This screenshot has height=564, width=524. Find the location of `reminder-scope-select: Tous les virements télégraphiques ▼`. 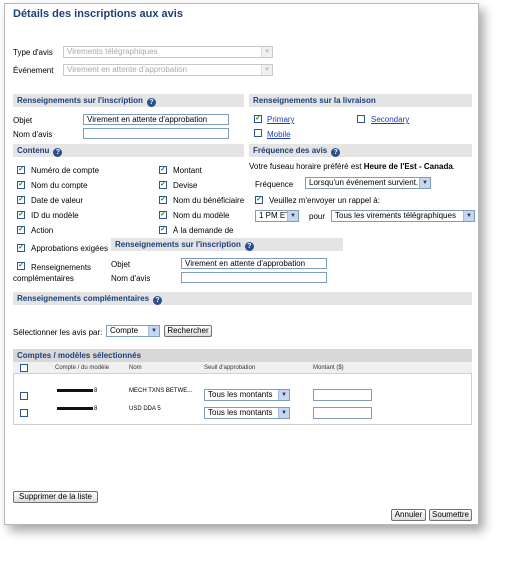

reminder-scope-select: Tous les virements télégraphiques ▼ is located at coordinates (403, 216).